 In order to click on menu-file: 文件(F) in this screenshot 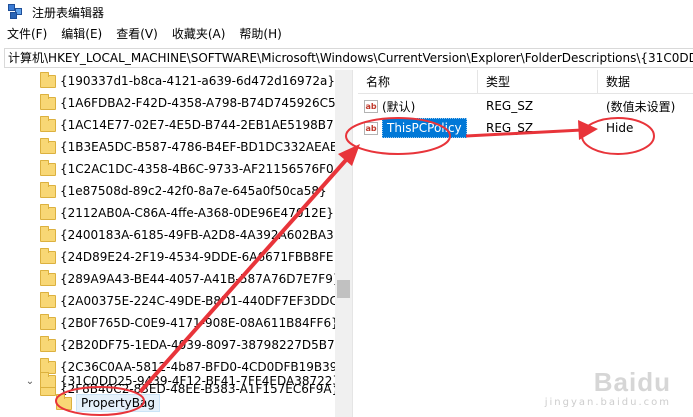, I will do `click(27, 34)`.